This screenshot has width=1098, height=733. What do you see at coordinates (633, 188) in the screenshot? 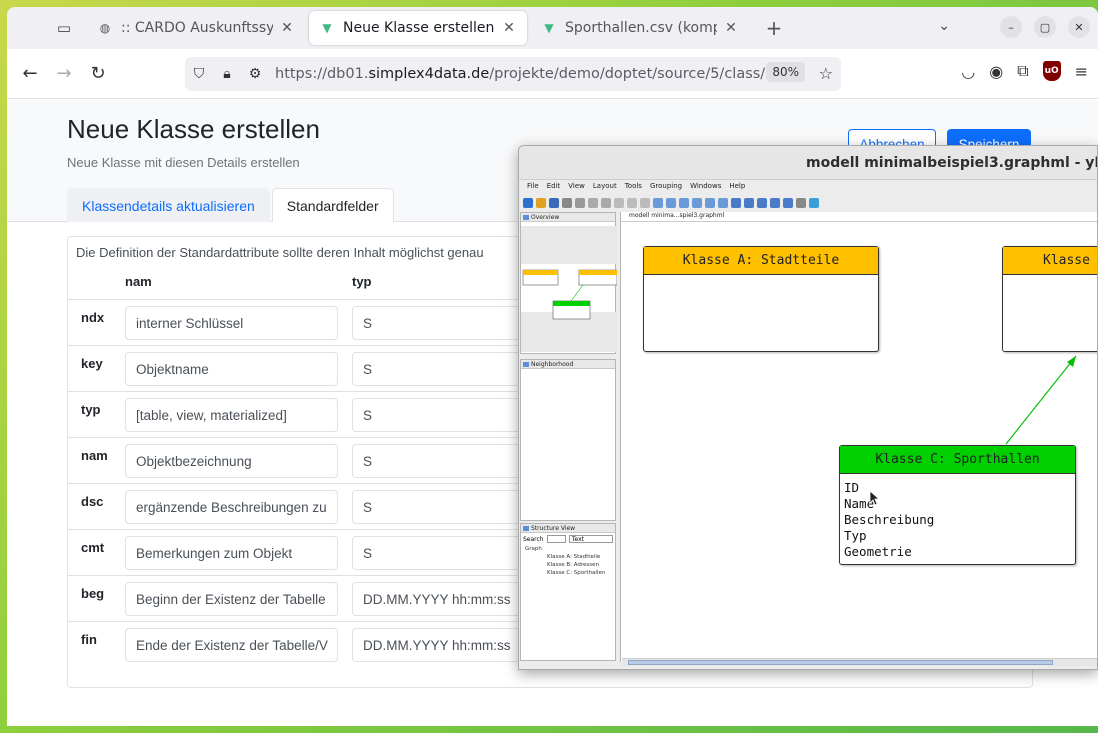
I see `menu-tools: Tools` at bounding box center [633, 188].